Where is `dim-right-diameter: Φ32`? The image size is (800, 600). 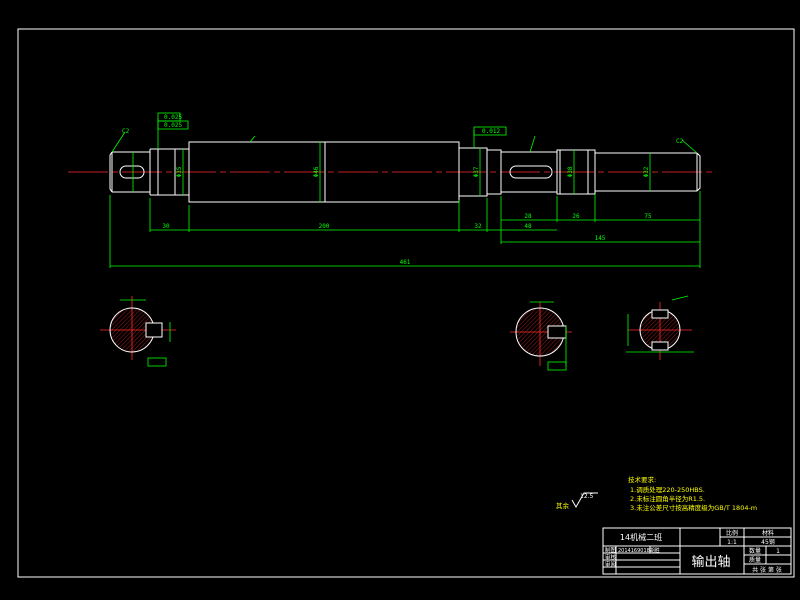
dim-right-diameter: Φ32 is located at coordinates (646, 171).